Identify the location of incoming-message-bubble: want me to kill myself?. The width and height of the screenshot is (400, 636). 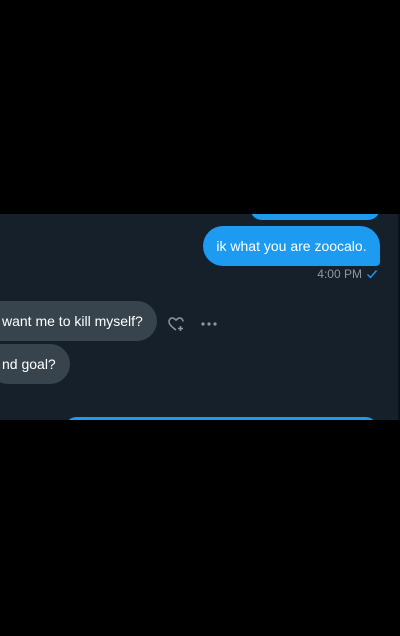
(78, 321).